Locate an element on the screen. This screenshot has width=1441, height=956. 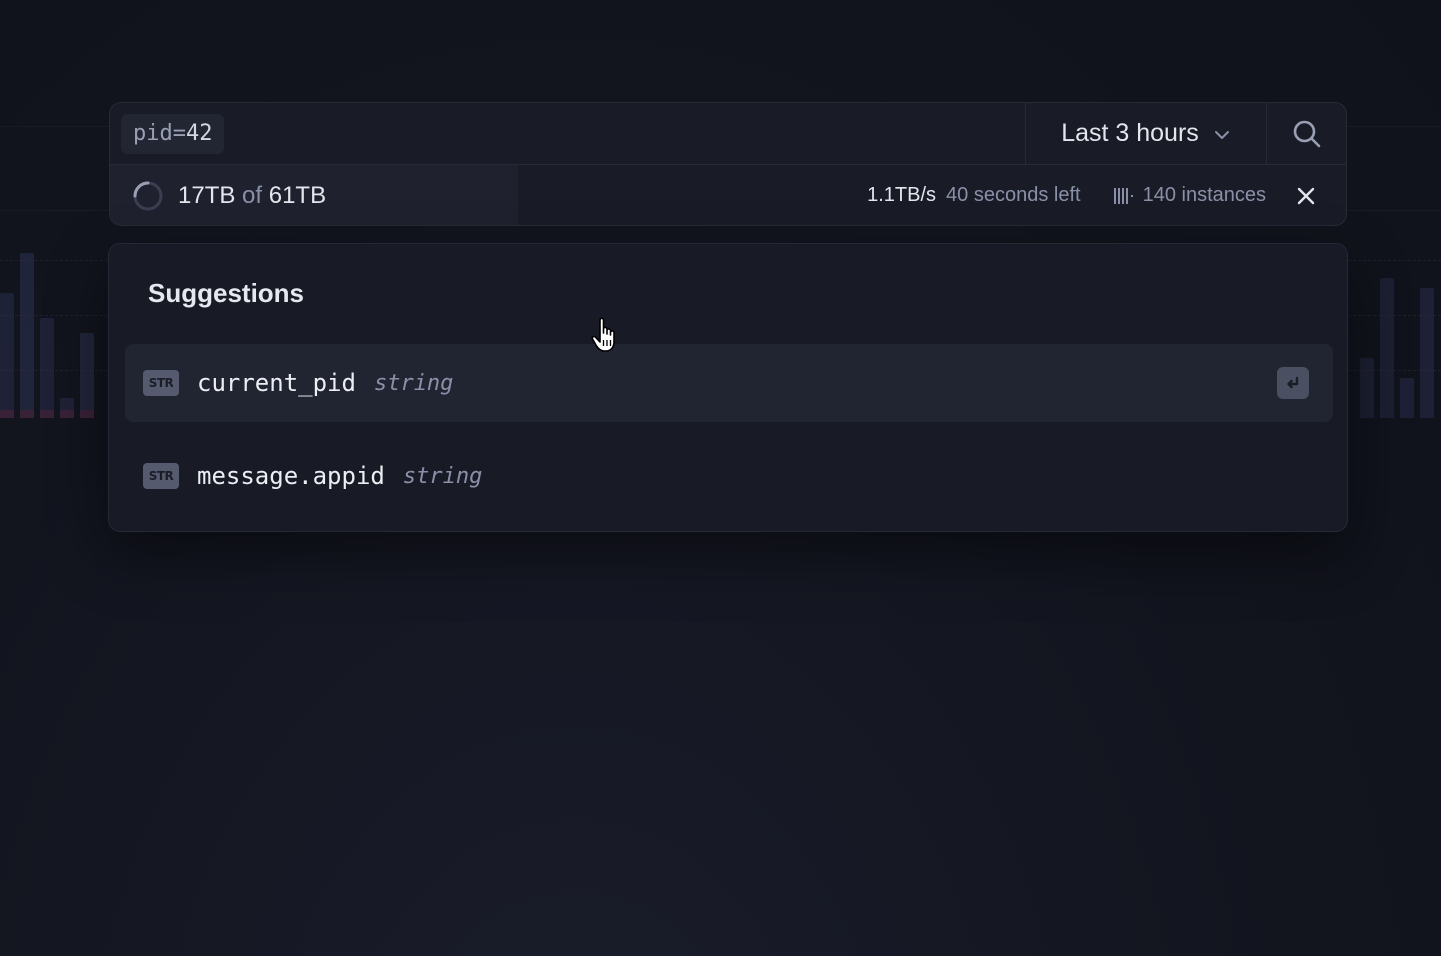
query-value: 42 is located at coordinates (199, 133).